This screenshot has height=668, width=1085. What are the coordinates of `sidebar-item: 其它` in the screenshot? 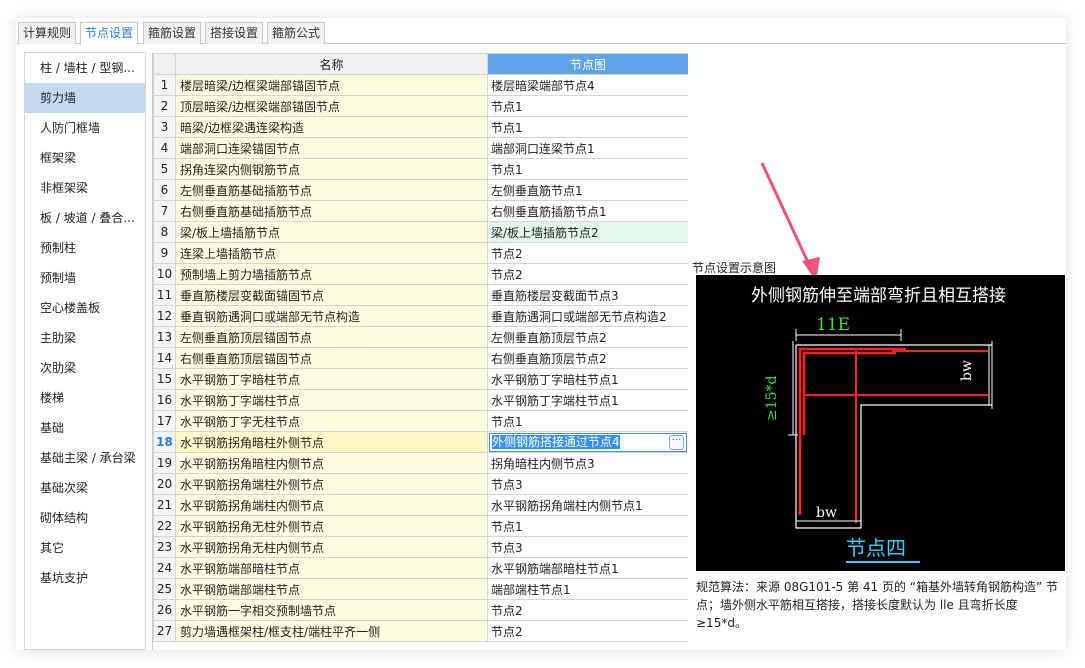 It's located at (85, 548).